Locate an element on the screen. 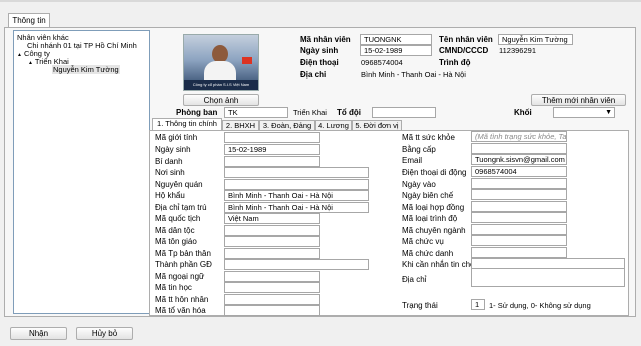 The height and width of the screenshot is (346, 641). ma-ton-giao-label: Mã tôn giáo is located at coordinates (176, 241).